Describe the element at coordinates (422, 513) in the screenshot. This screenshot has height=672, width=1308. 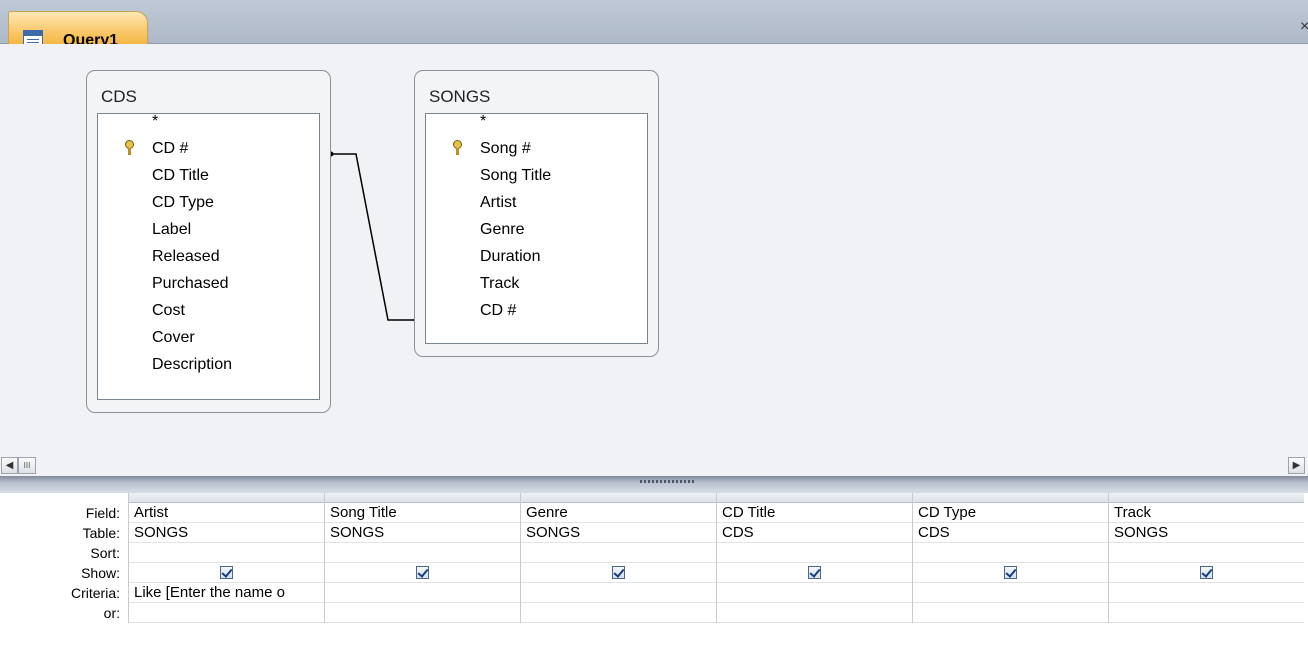
I see `cell-field: Song Title` at that location.